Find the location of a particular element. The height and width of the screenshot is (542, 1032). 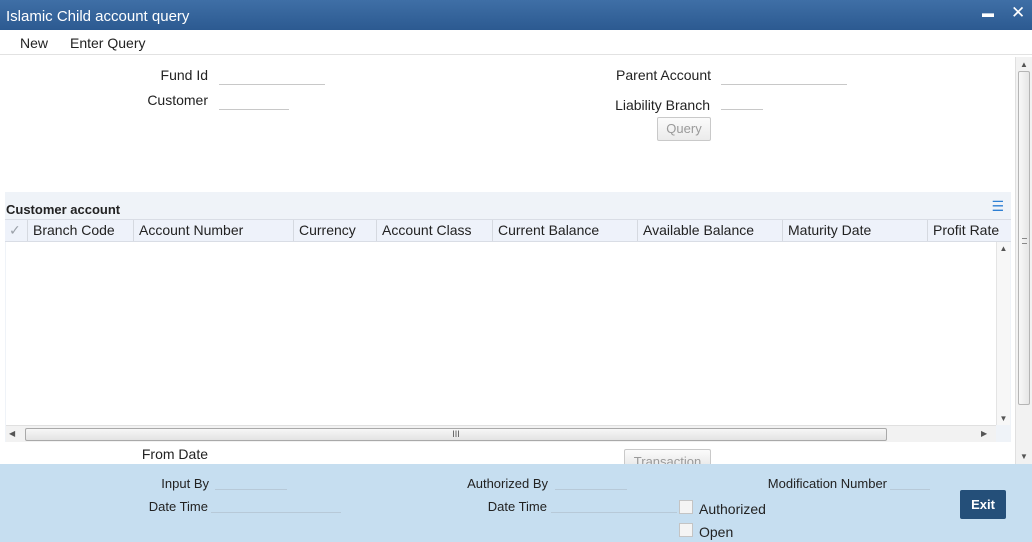

liability-branch-input is located at coordinates (742, 103).